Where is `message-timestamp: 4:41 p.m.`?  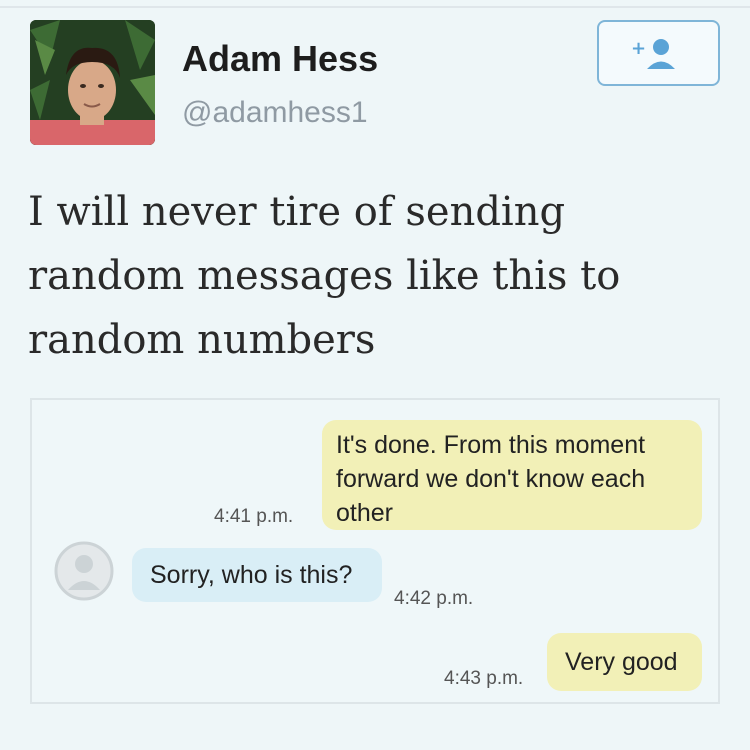 message-timestamp: 4:41 p.m. is located at coordinates (254, 516).